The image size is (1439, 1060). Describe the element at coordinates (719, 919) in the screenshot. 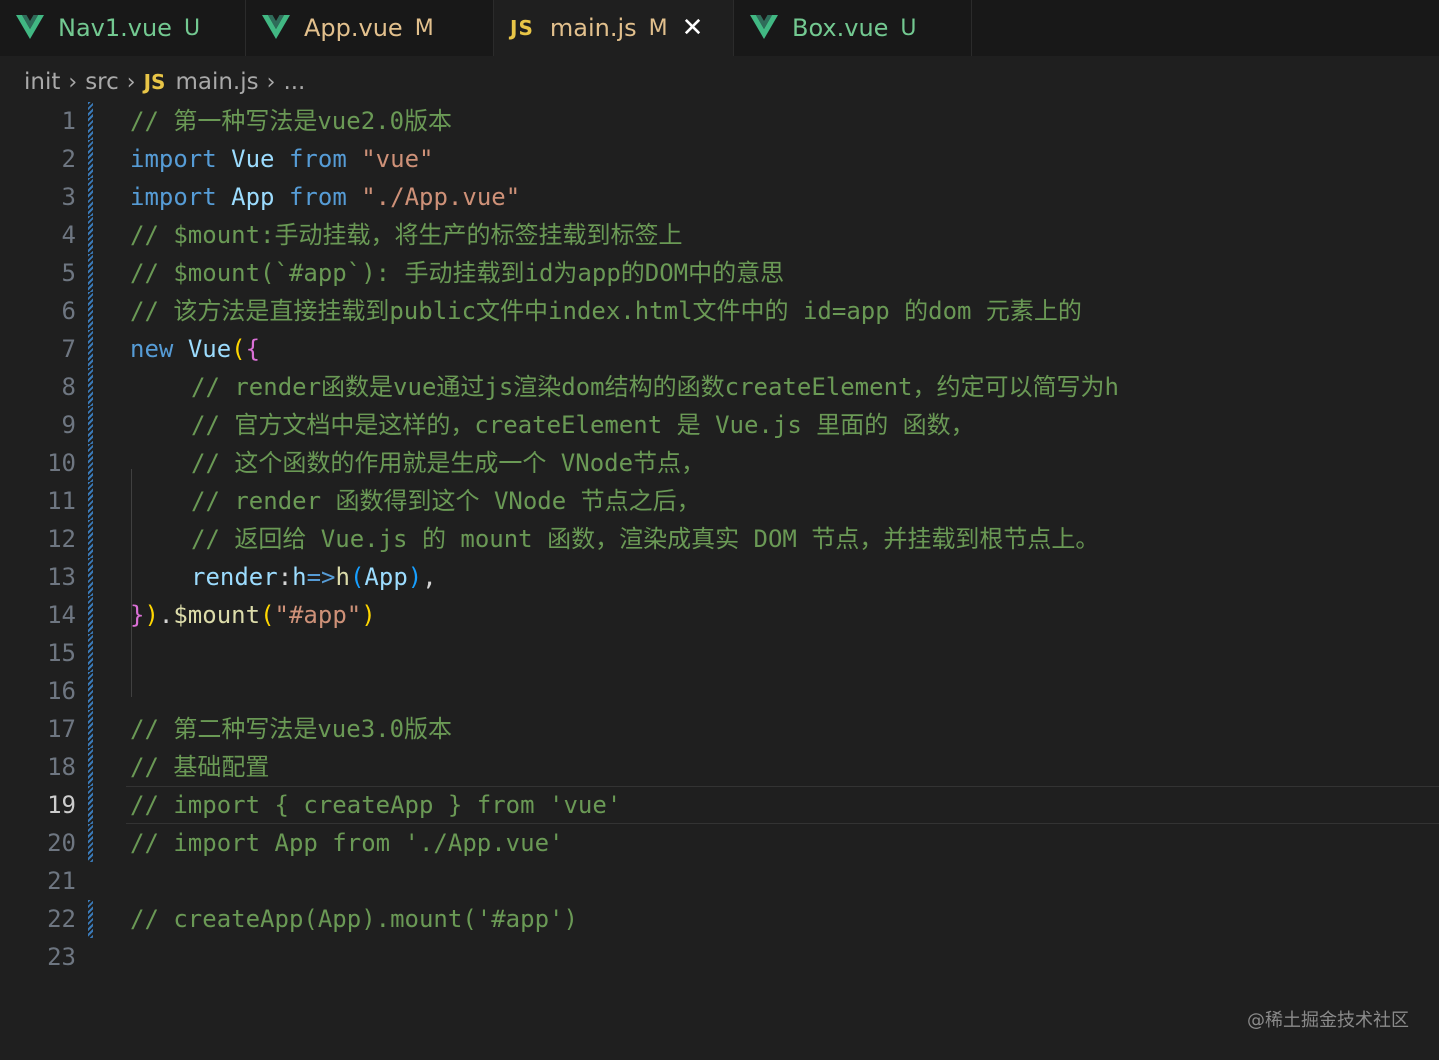

I see `code-line: 22 // createApp(App).mount('#app')` at that location.